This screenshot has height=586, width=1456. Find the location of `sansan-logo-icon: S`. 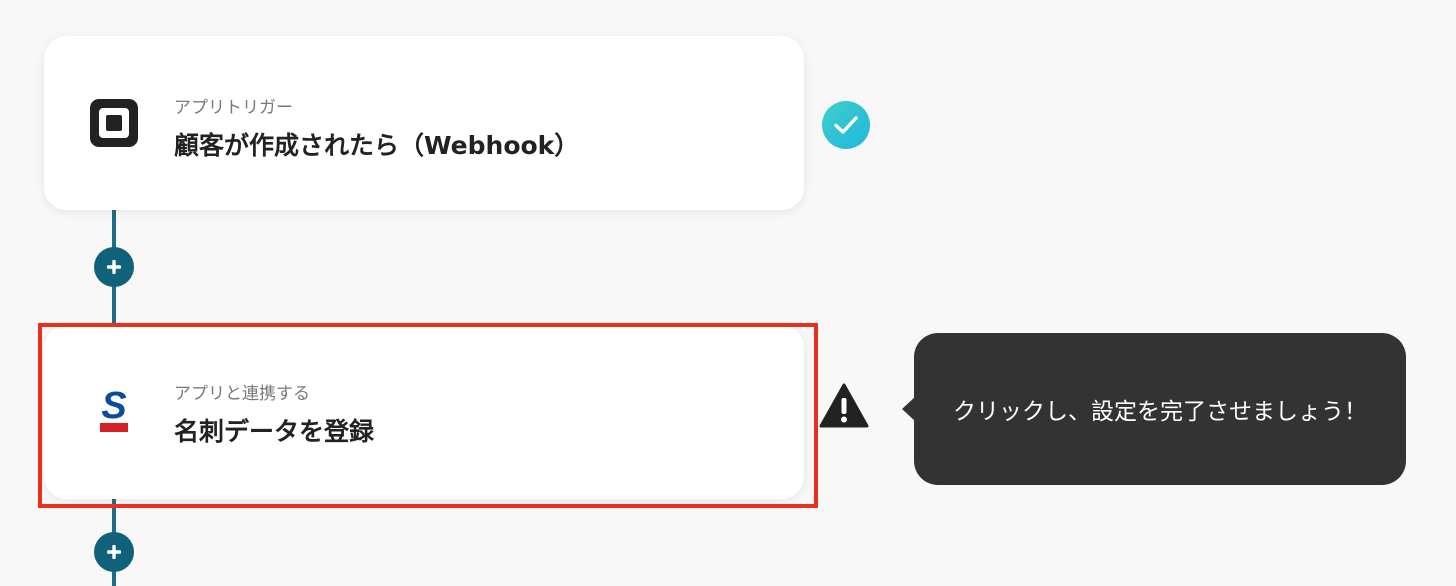

sansan-logo-icon: S is located at coordinates (114, 411).